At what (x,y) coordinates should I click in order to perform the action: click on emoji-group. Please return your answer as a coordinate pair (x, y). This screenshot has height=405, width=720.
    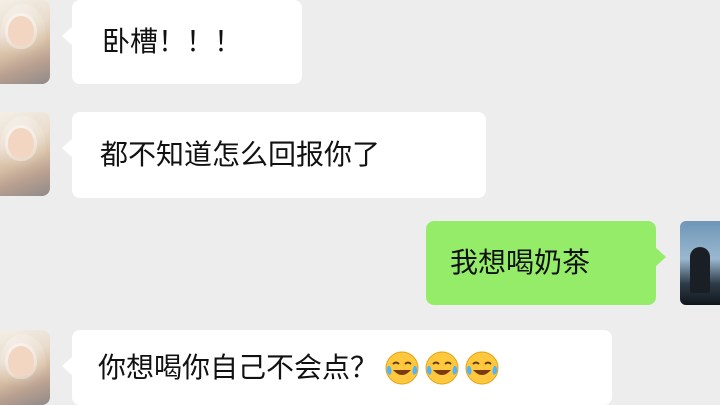
    Looking at the image, I should click on (442, 368).